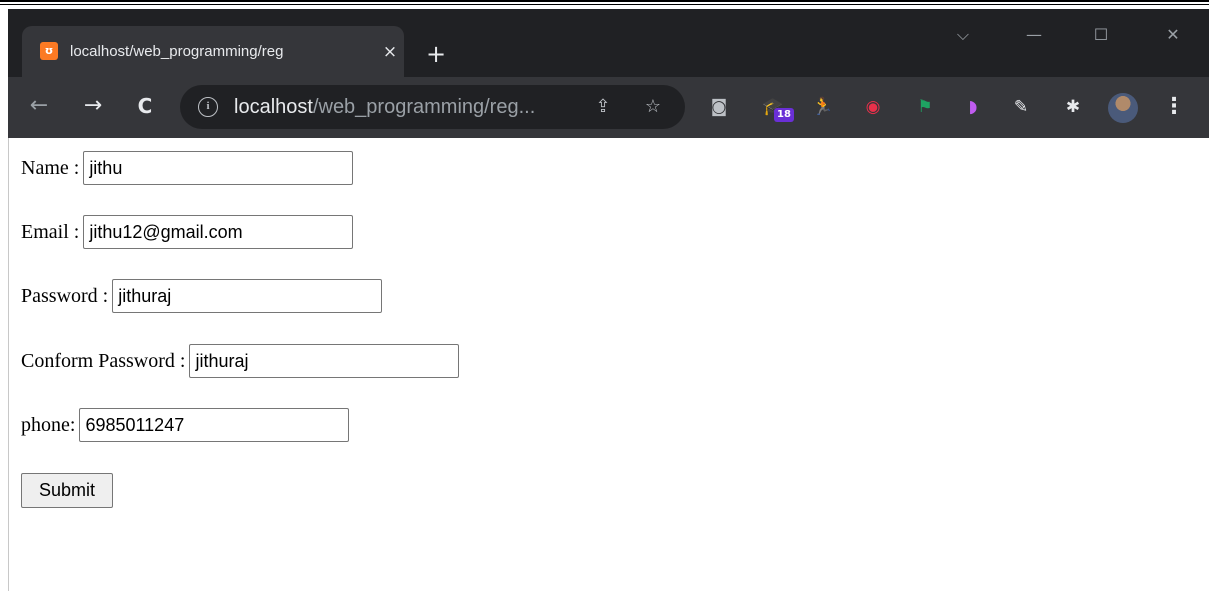 This screenshot has width=1209, height=591. I want to click on flag-extension-icon: ⚑, so click(925, 107).